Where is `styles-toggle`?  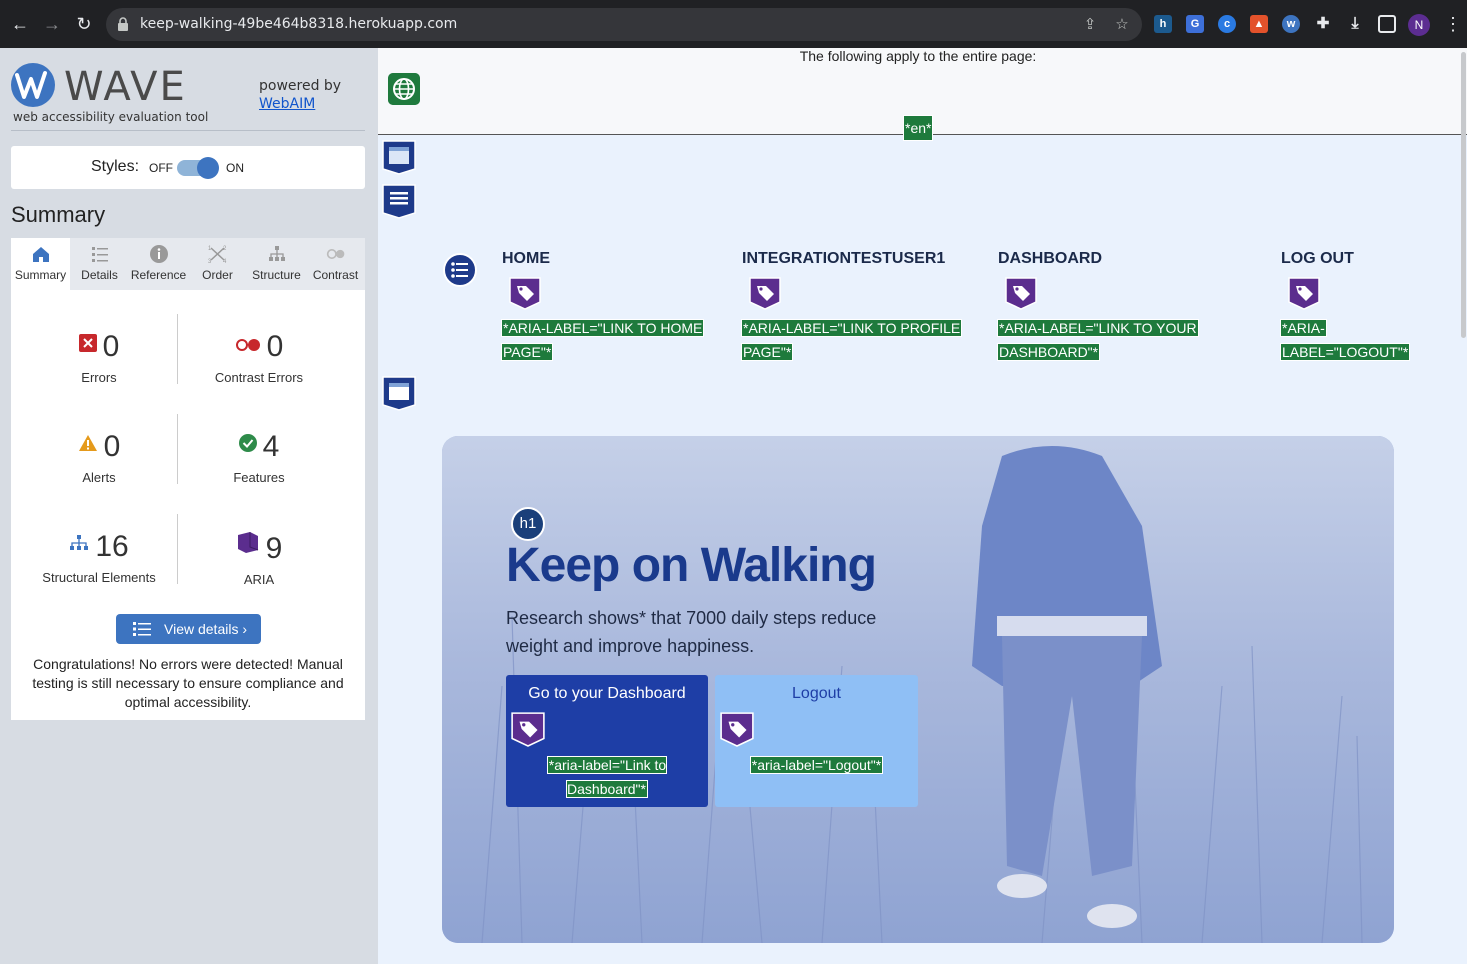
styles-toggle is located at coordinates (198, 168).